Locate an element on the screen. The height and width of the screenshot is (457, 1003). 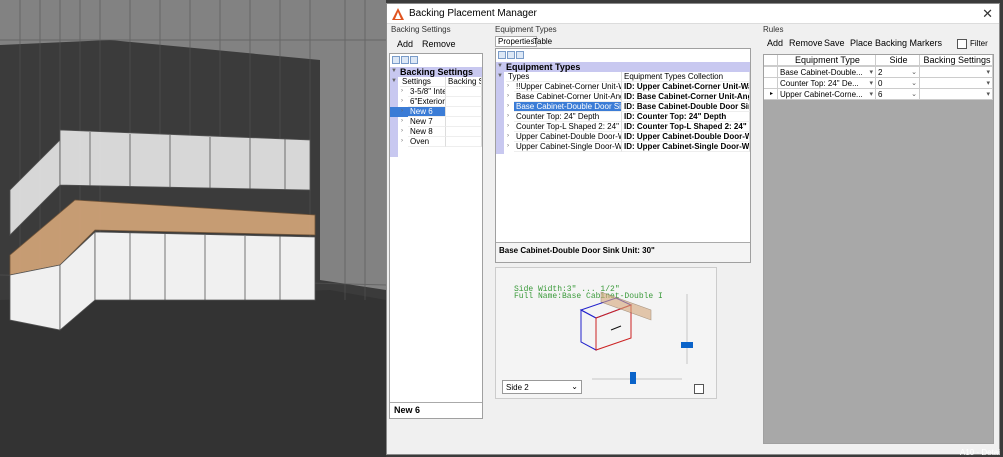
equipment-type-id: ID: Counter Top-L Shaped 2: 24" De is located at coordinates (686, 127).